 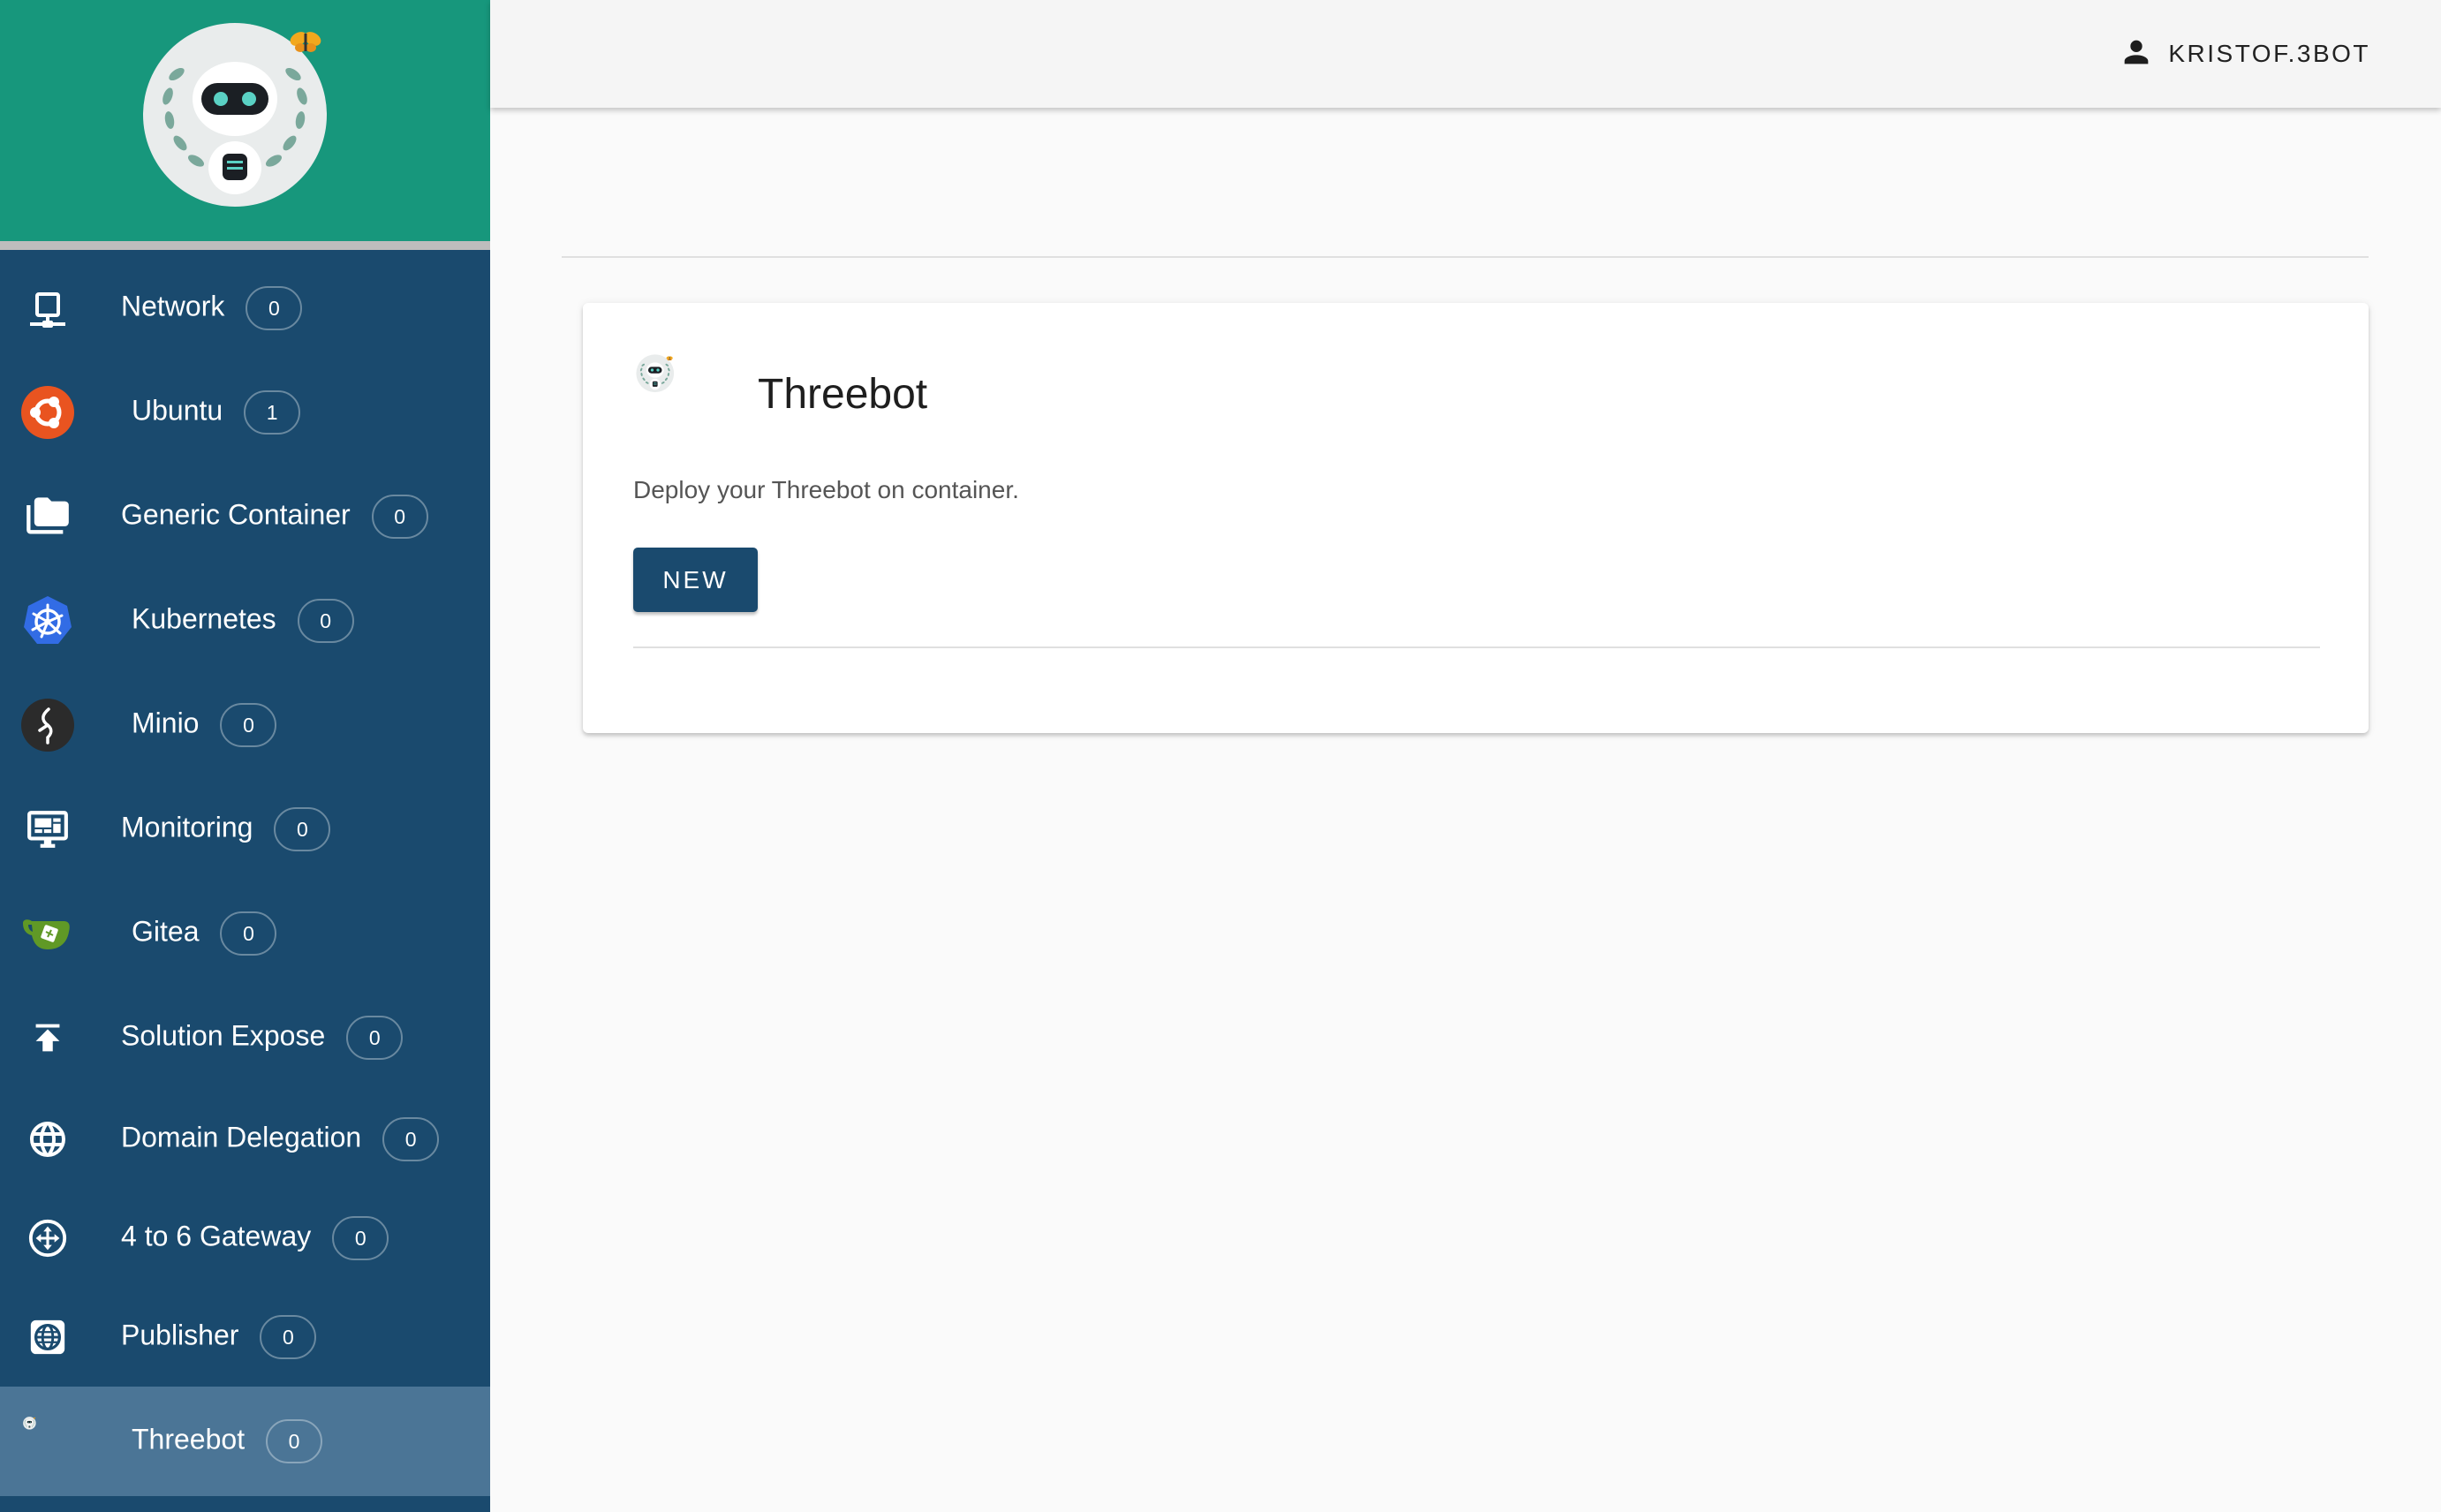 I want to click on person-icon, so click(x=2136, y=54).